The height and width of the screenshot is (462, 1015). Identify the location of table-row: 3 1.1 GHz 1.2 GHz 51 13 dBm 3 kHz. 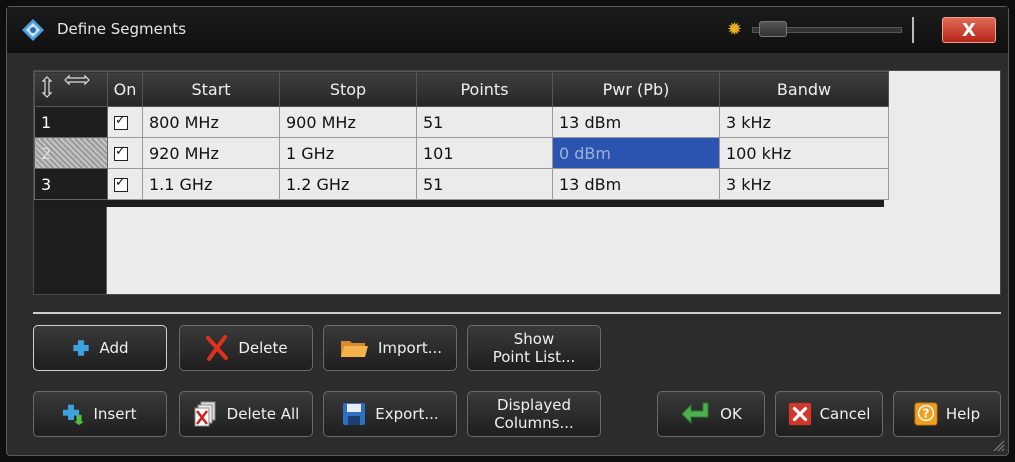
(461, 184).